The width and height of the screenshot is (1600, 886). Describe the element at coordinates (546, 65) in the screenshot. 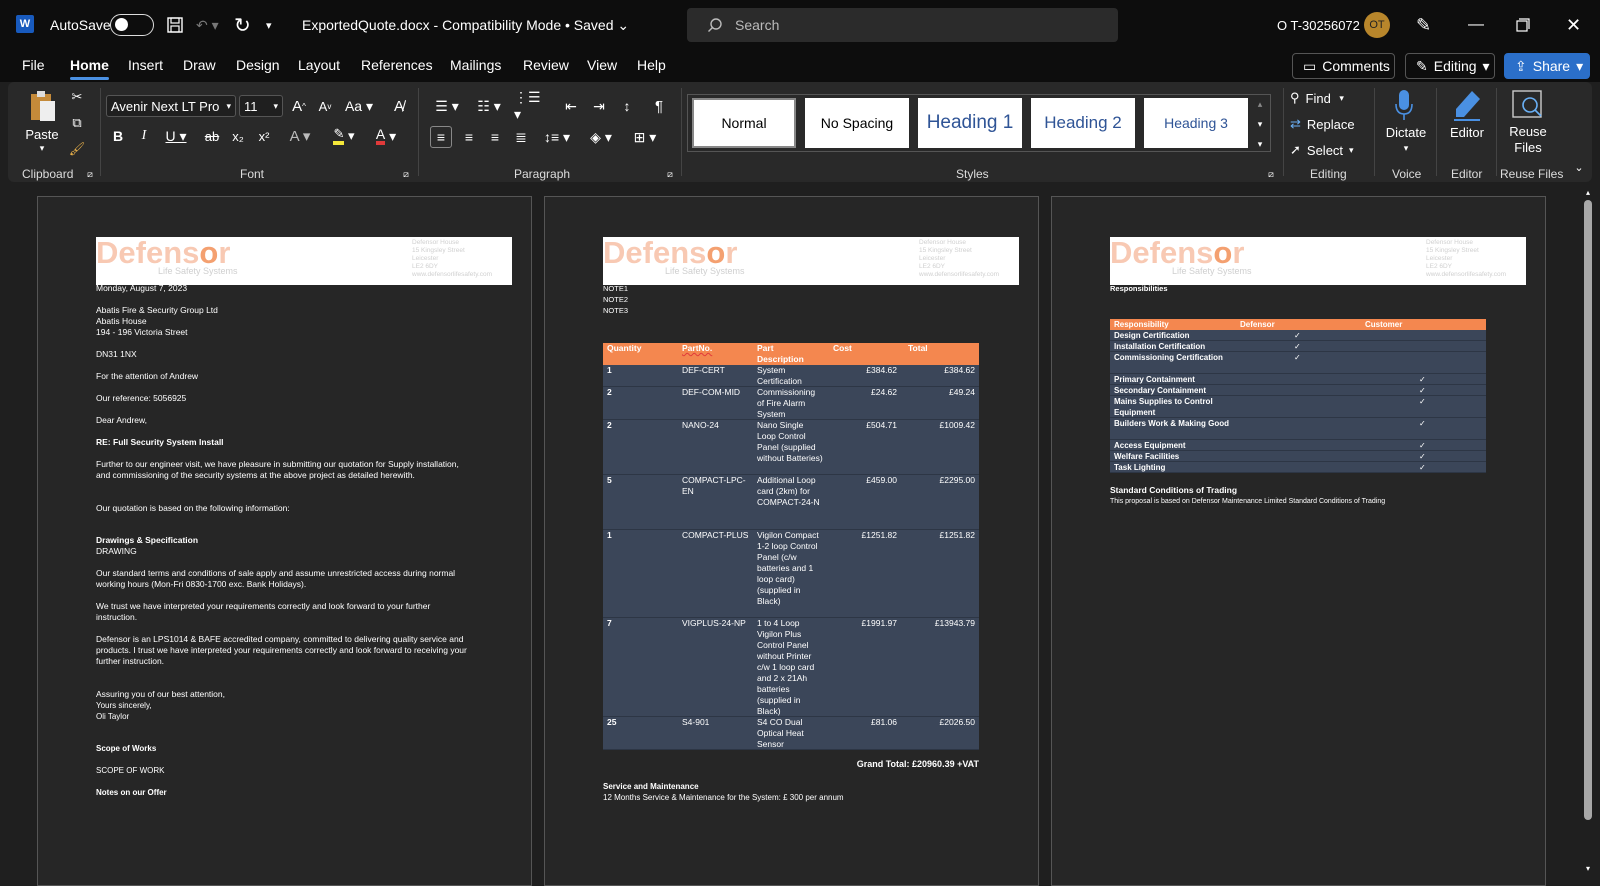

I see `tab-review: Review` at that location.